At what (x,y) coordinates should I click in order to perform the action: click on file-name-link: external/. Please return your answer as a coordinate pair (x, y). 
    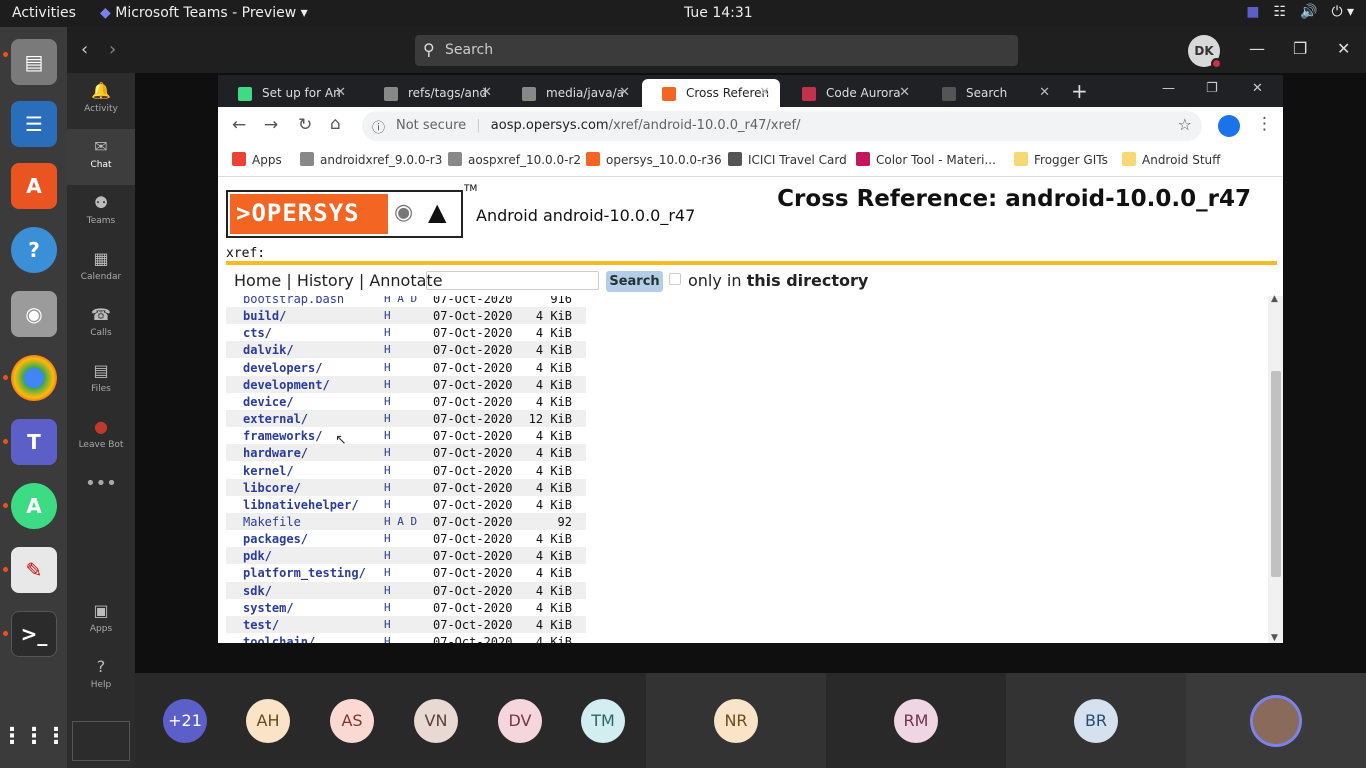
    Looking at the image, I should click on (275, 419).